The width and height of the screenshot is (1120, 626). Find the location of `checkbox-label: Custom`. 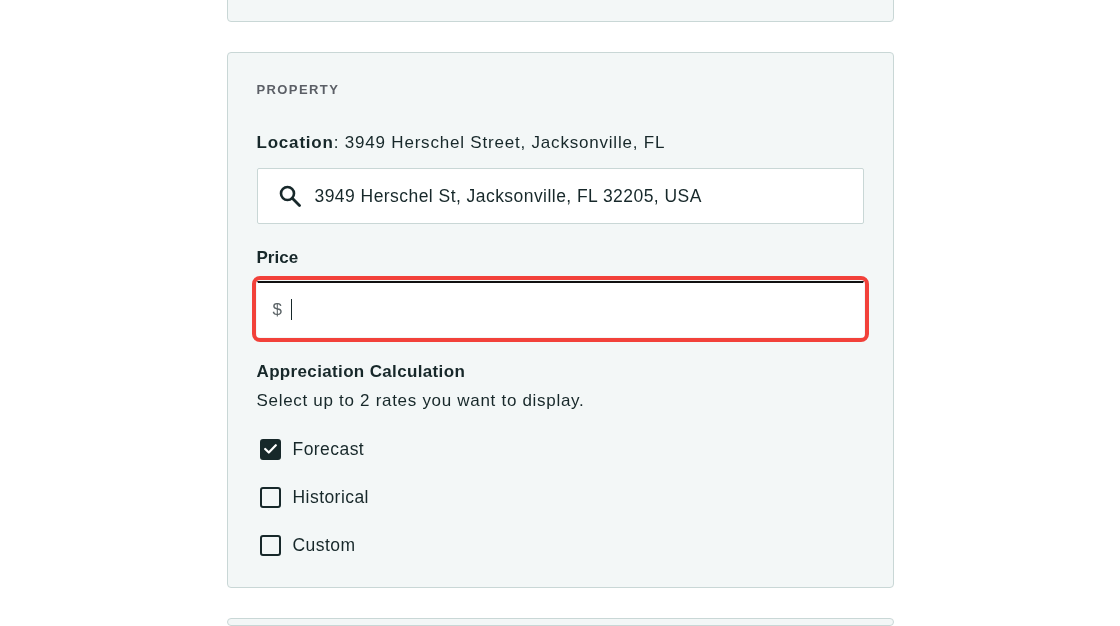

checkbox-label: Custom is located at coordinates (324, 545).